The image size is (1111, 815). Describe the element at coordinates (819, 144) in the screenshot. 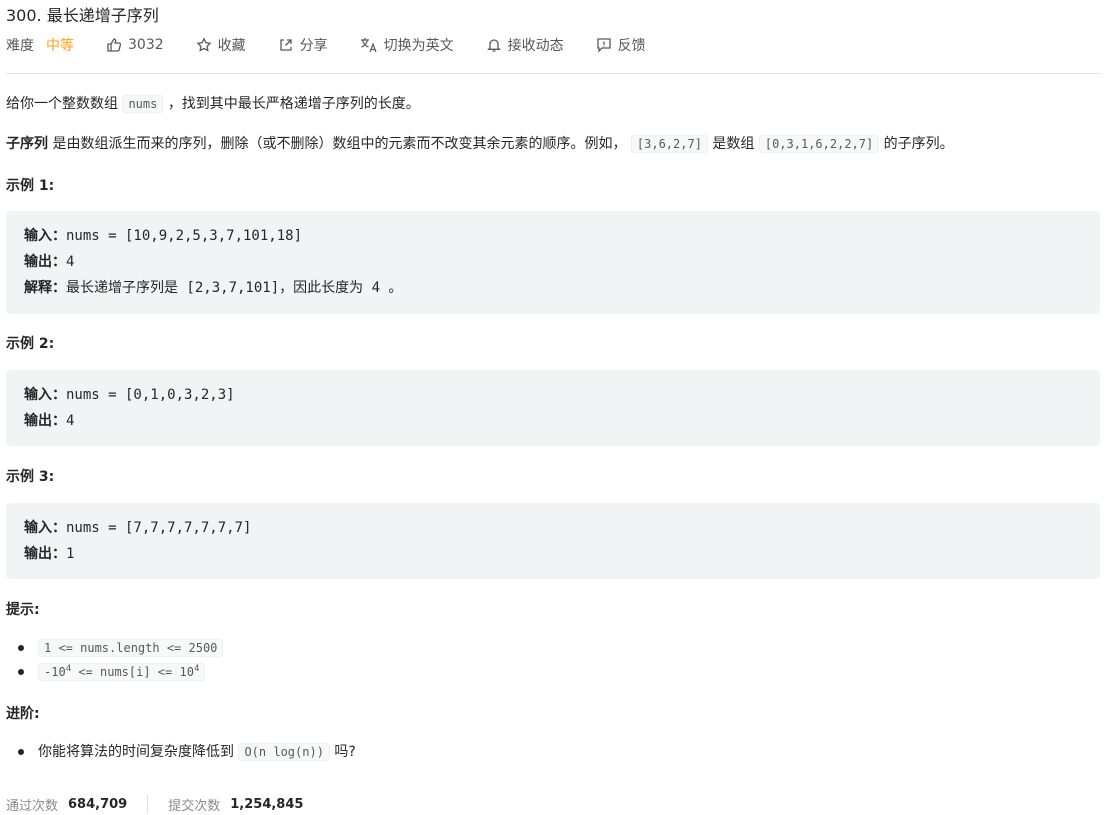

I see `inline-code-example-array: [0,3,1,6,2,2,7]` at that location.